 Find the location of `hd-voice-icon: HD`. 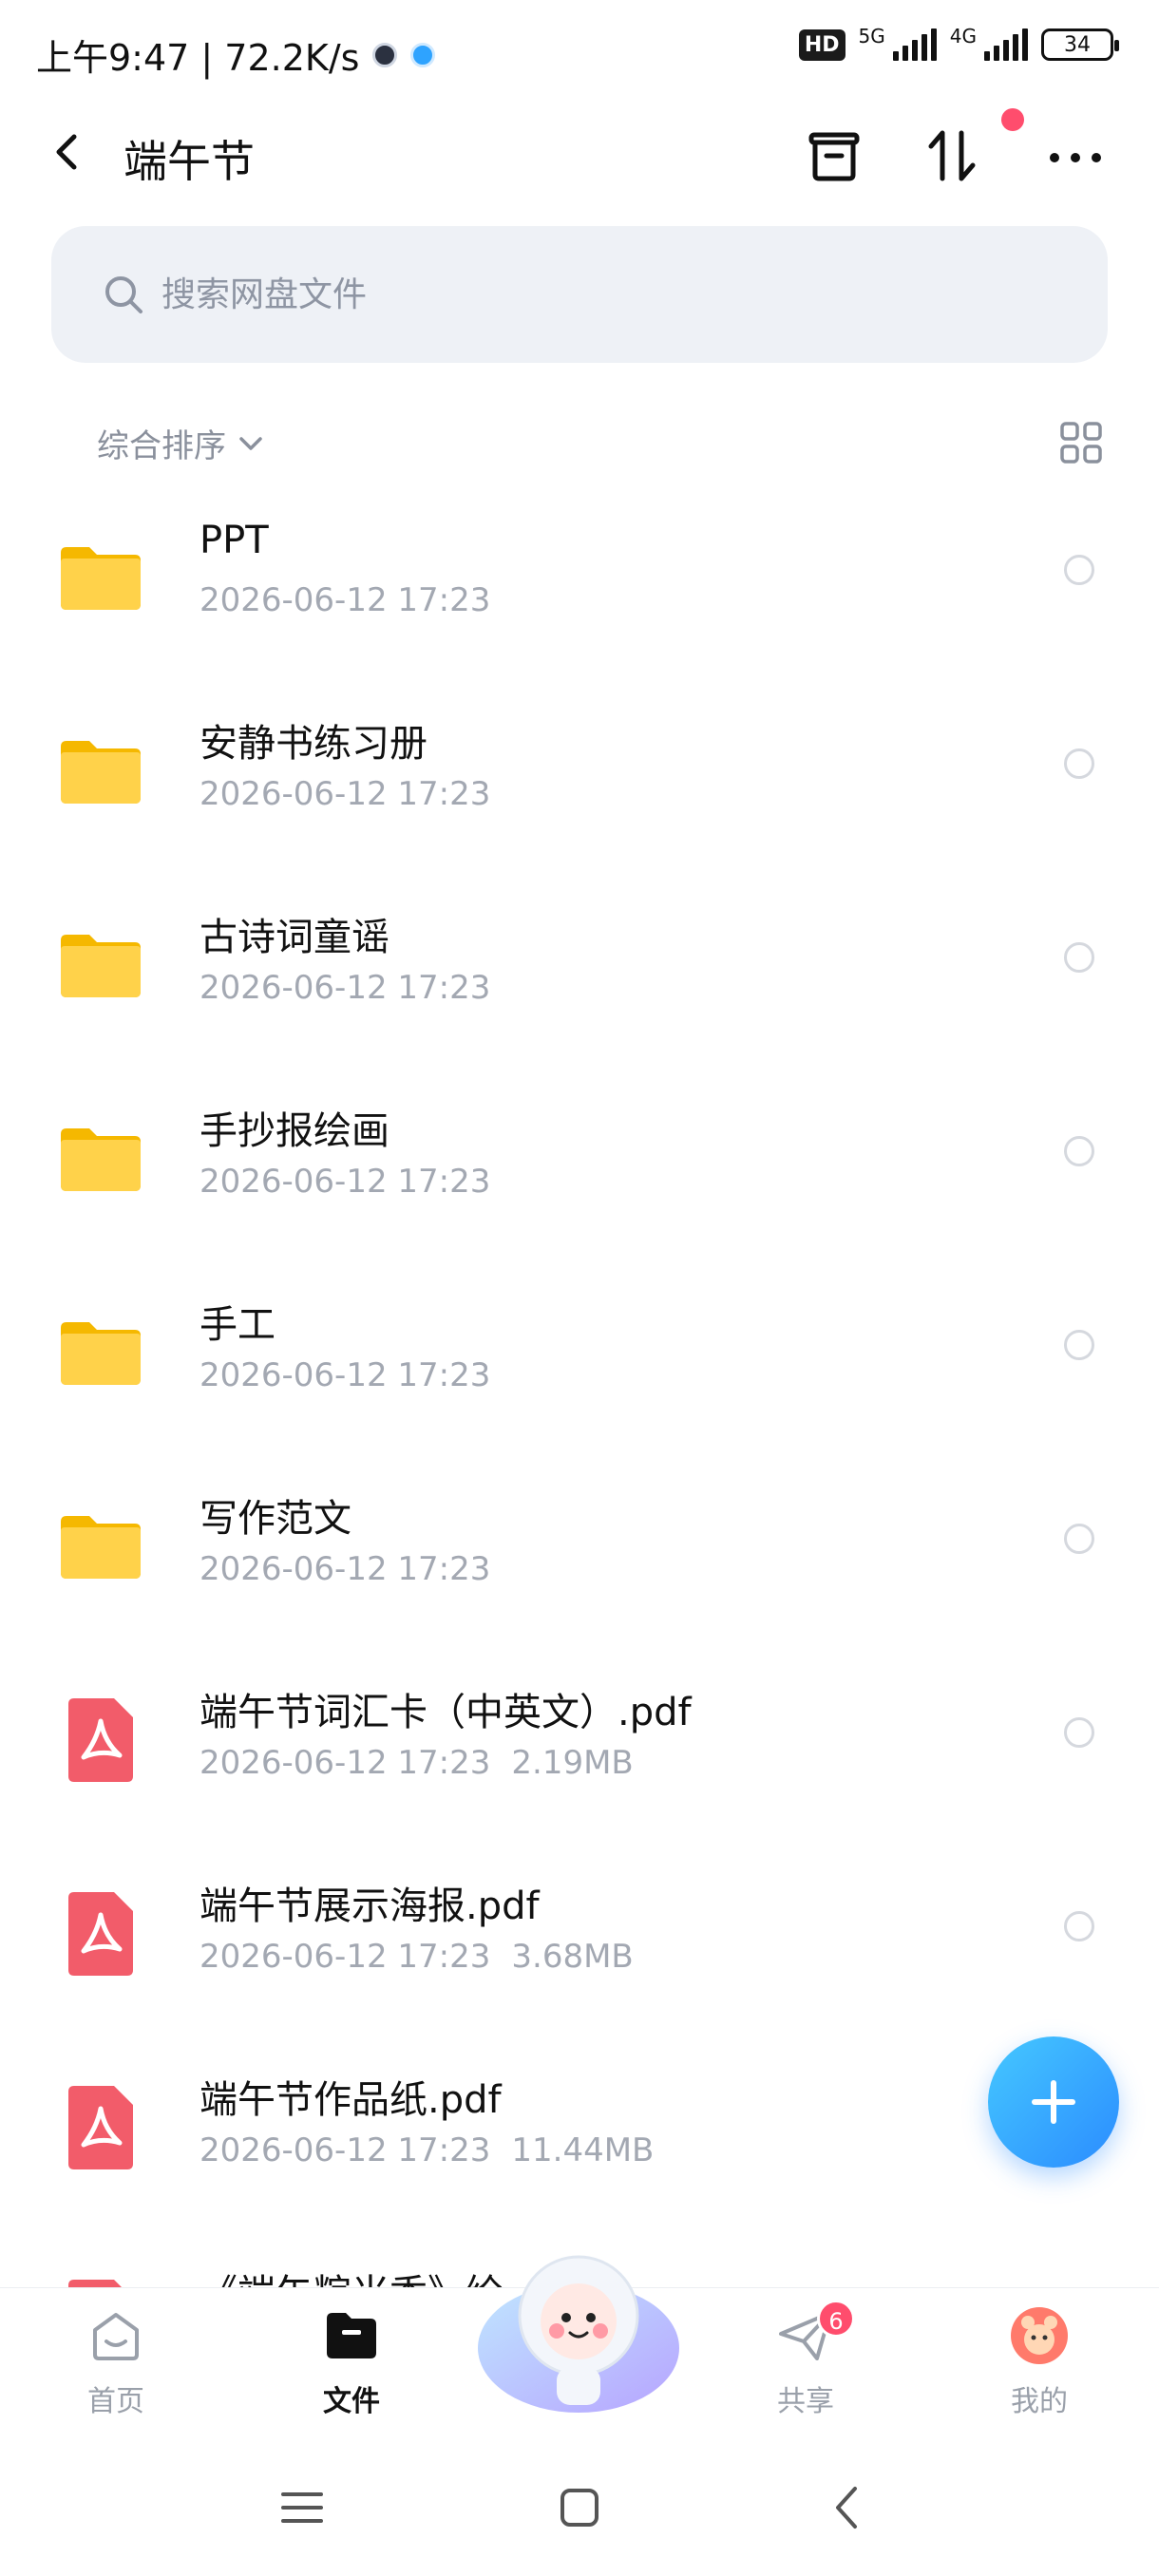

hd-voice-icon: HD is located at coordinates (822, 44).